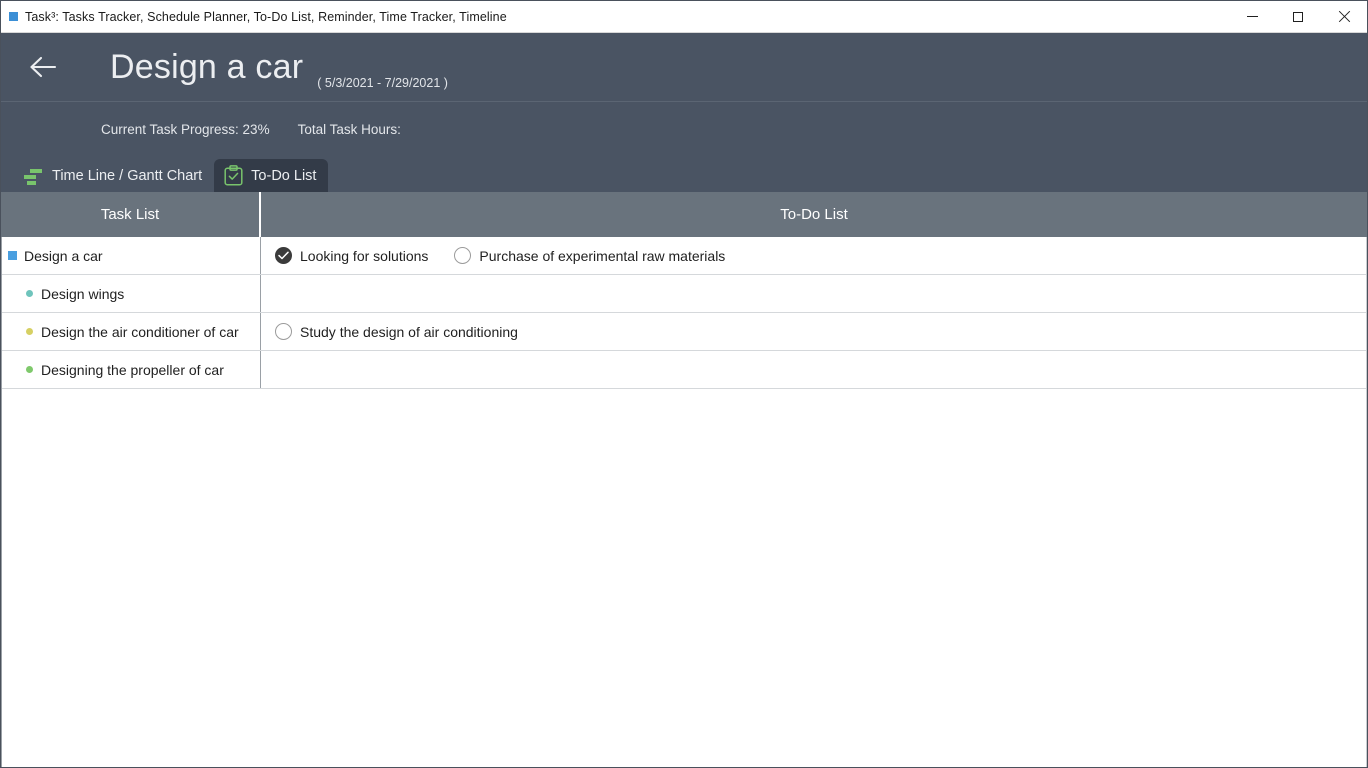 The width and height of the screenshot is (1368, 768). I want to click on tab-todo-list: To-Do List, so click(271, 175).